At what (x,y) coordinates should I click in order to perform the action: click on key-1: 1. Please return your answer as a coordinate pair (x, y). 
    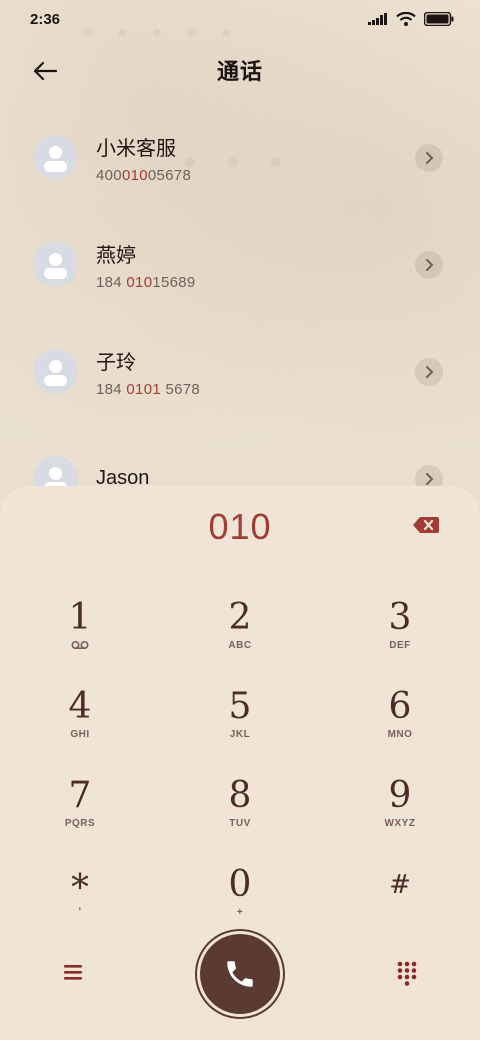
    Looking at the image, I should click on (80, 638).